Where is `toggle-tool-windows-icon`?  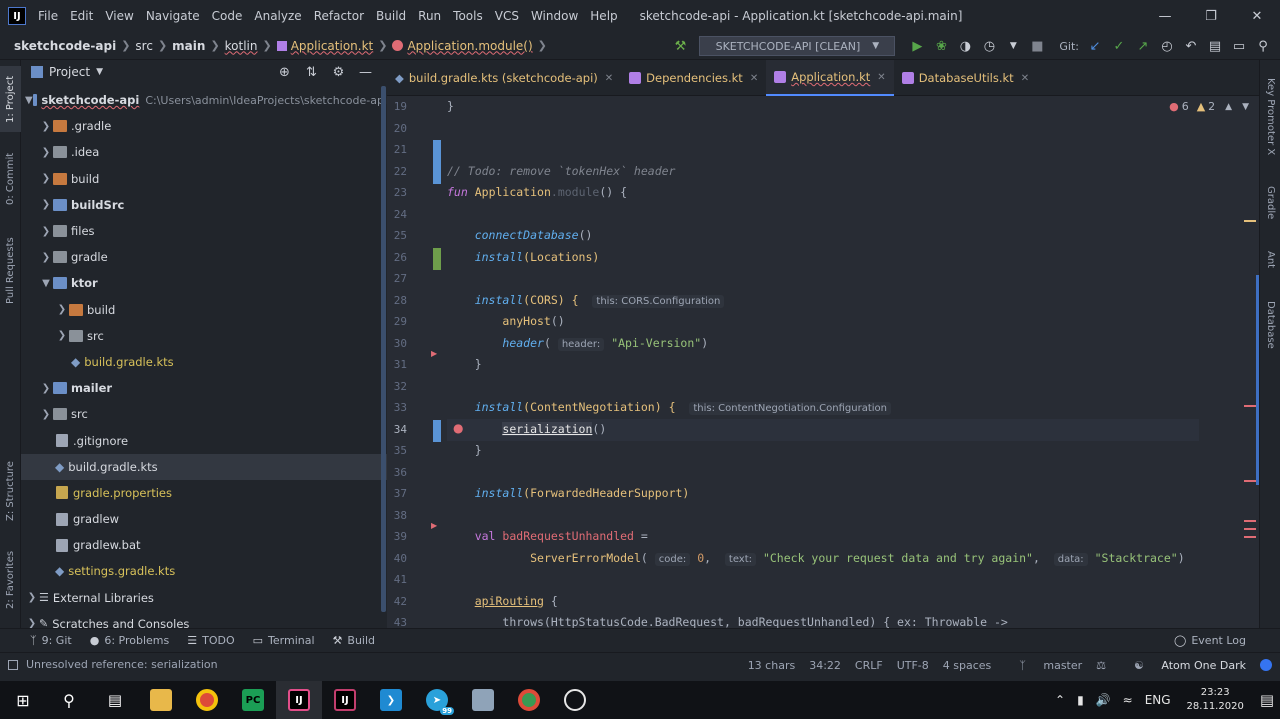
toggle-tool-windows-icon is located at coordinates (13, 664).